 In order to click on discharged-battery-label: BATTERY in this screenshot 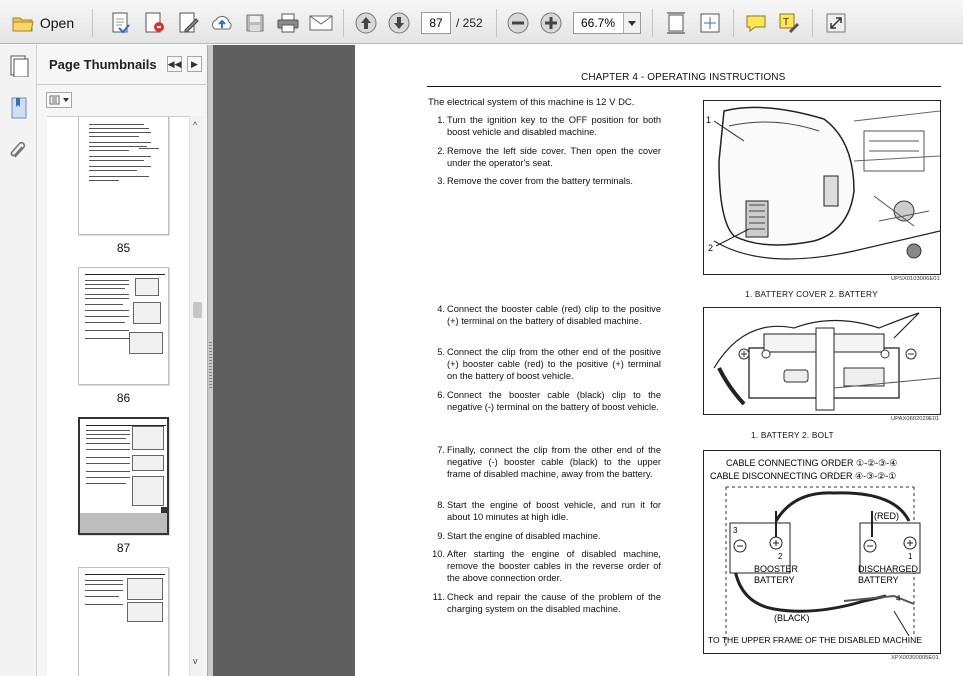, I will do `click(878, 580)`.